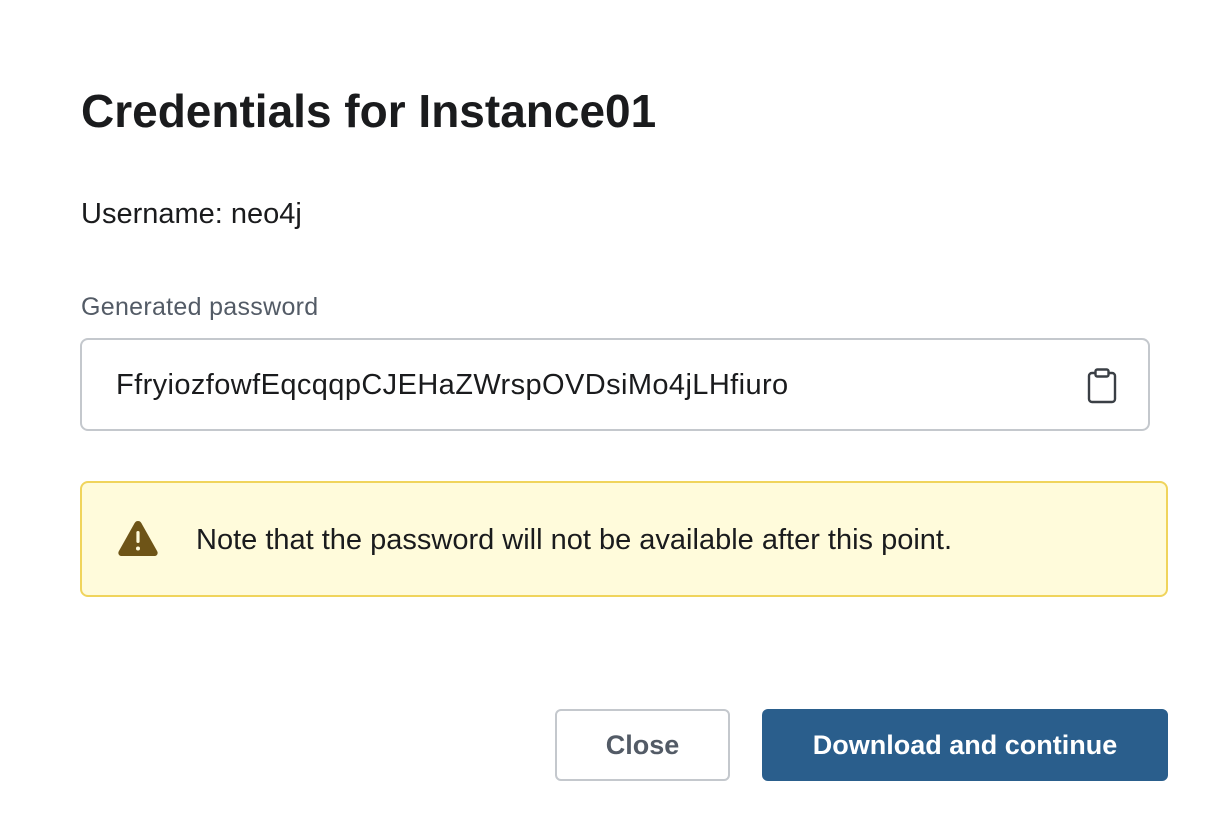 Image resolution: width=1230 pixels, height=838 pixels. I want to click on close-button: Close, so click(642, 745).